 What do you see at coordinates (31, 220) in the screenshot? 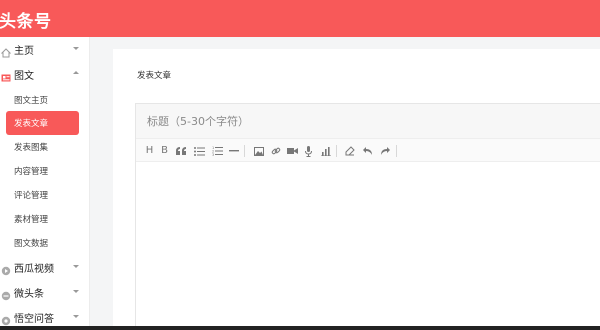
I see `sidebar-subitem-label: 素材管理` at bounding box center [31, 220].